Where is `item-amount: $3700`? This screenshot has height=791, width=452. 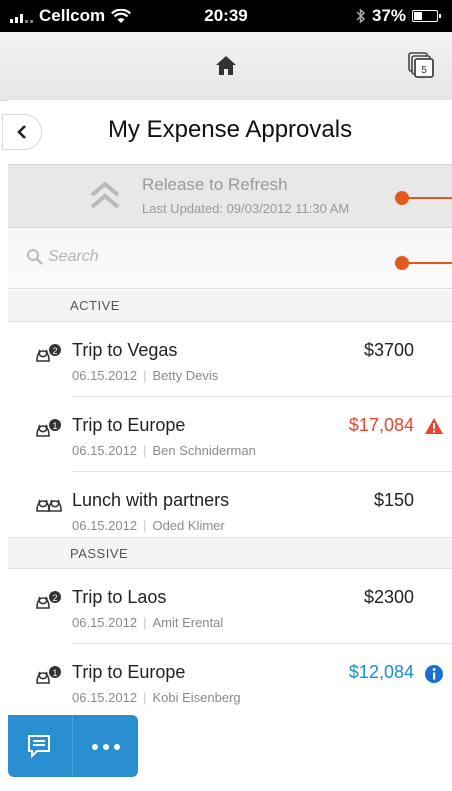
item-amount: $3700 is located at coordinates (388, 350).